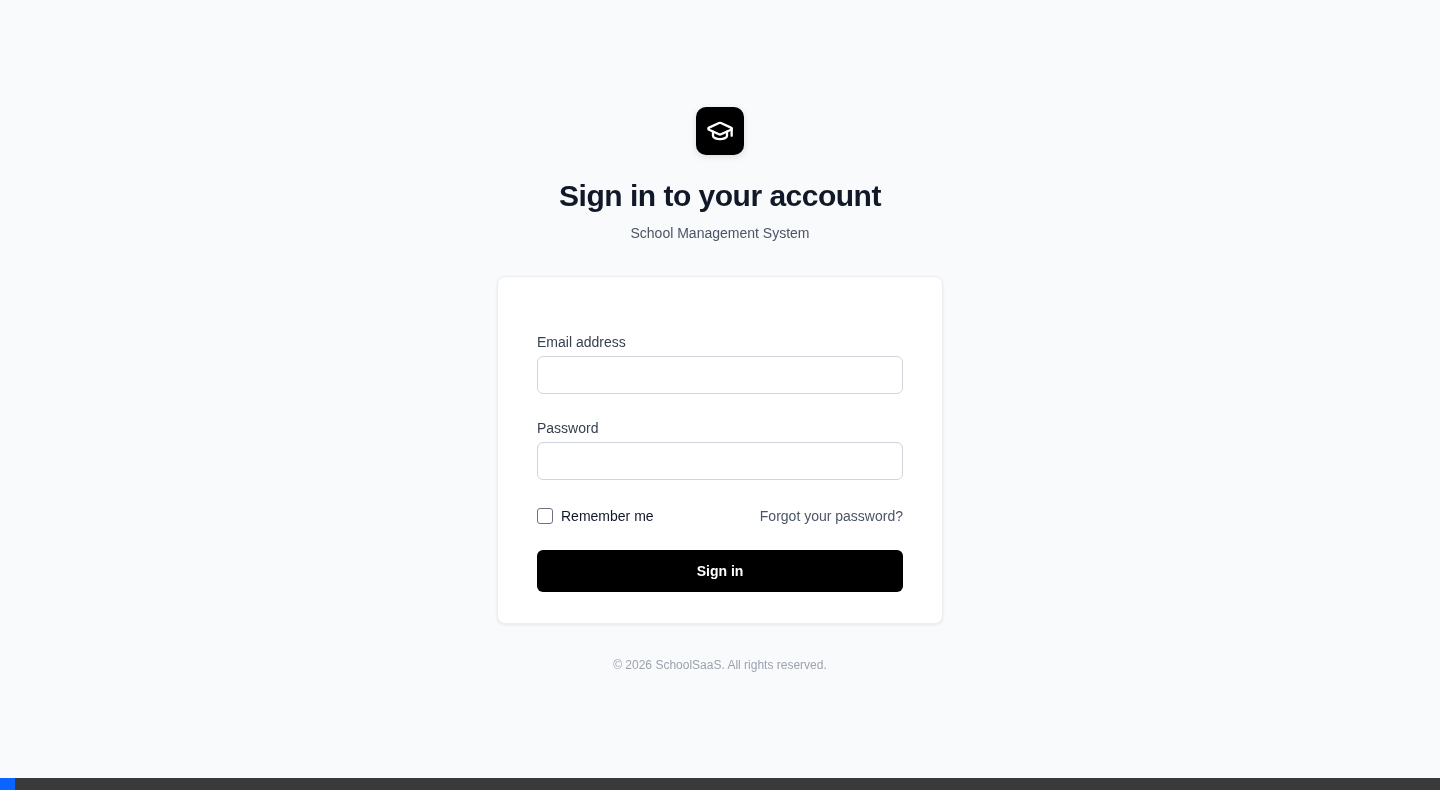 The height and width of the screenshot is (790, 1440). What do you see at coordinates (568, 428) in the screenshot?
I see `field-label: Password` at bounding box center [568, 428].